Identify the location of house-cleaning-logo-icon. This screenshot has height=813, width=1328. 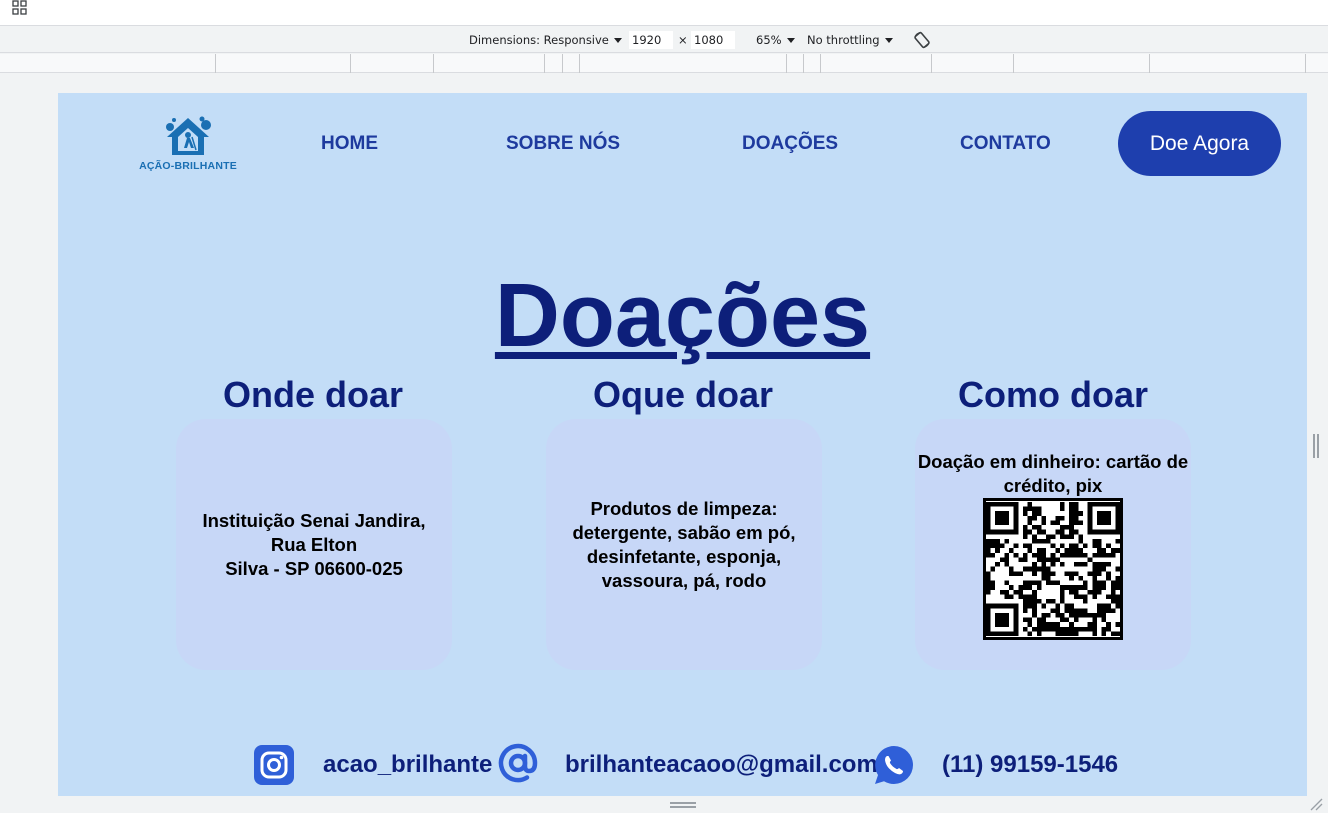
(188, 135).